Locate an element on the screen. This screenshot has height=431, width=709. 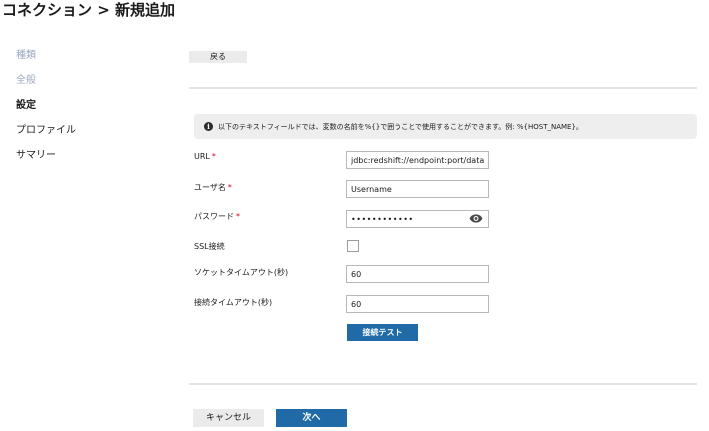
top-divider is located at coordinates (443, 88).